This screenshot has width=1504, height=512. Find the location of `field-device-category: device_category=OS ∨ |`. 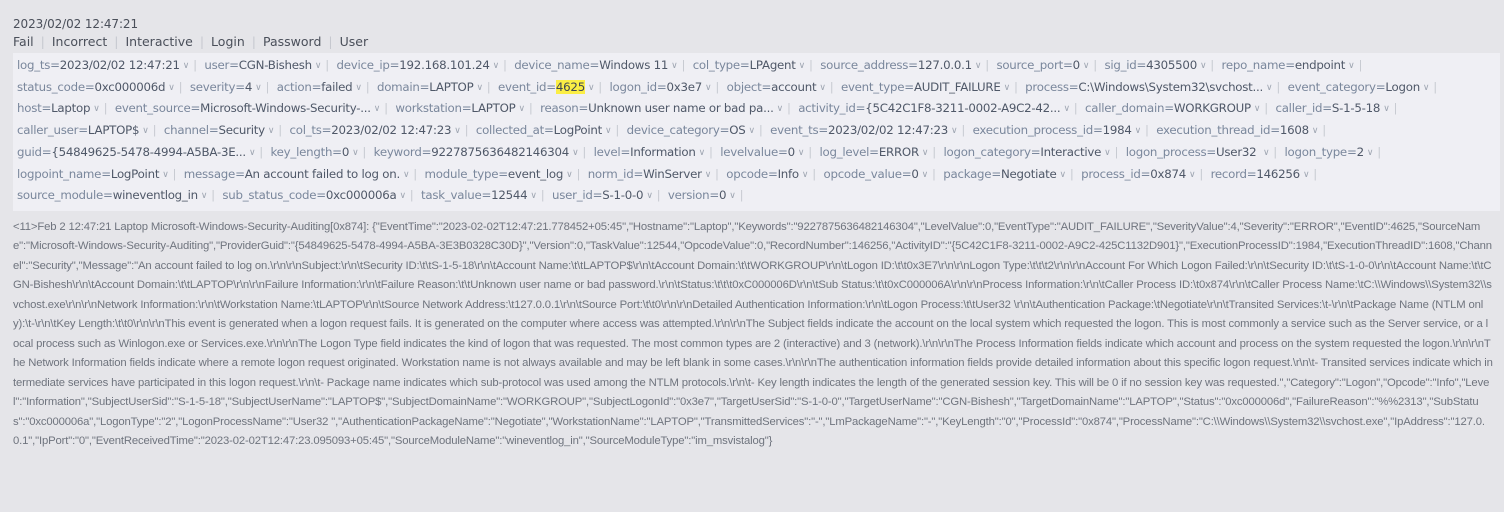

field-device-category: device_category=OS ∨ | is located at coordinates (697, 130).